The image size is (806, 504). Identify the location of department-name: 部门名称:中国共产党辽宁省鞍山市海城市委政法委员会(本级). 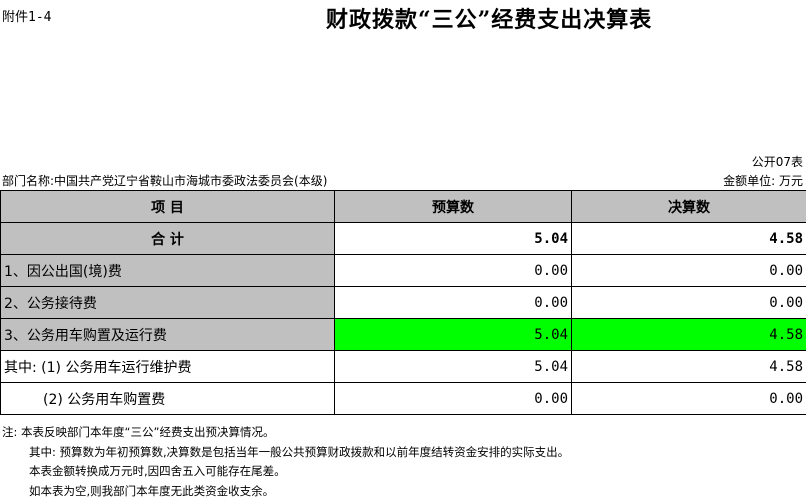
(165, 181).